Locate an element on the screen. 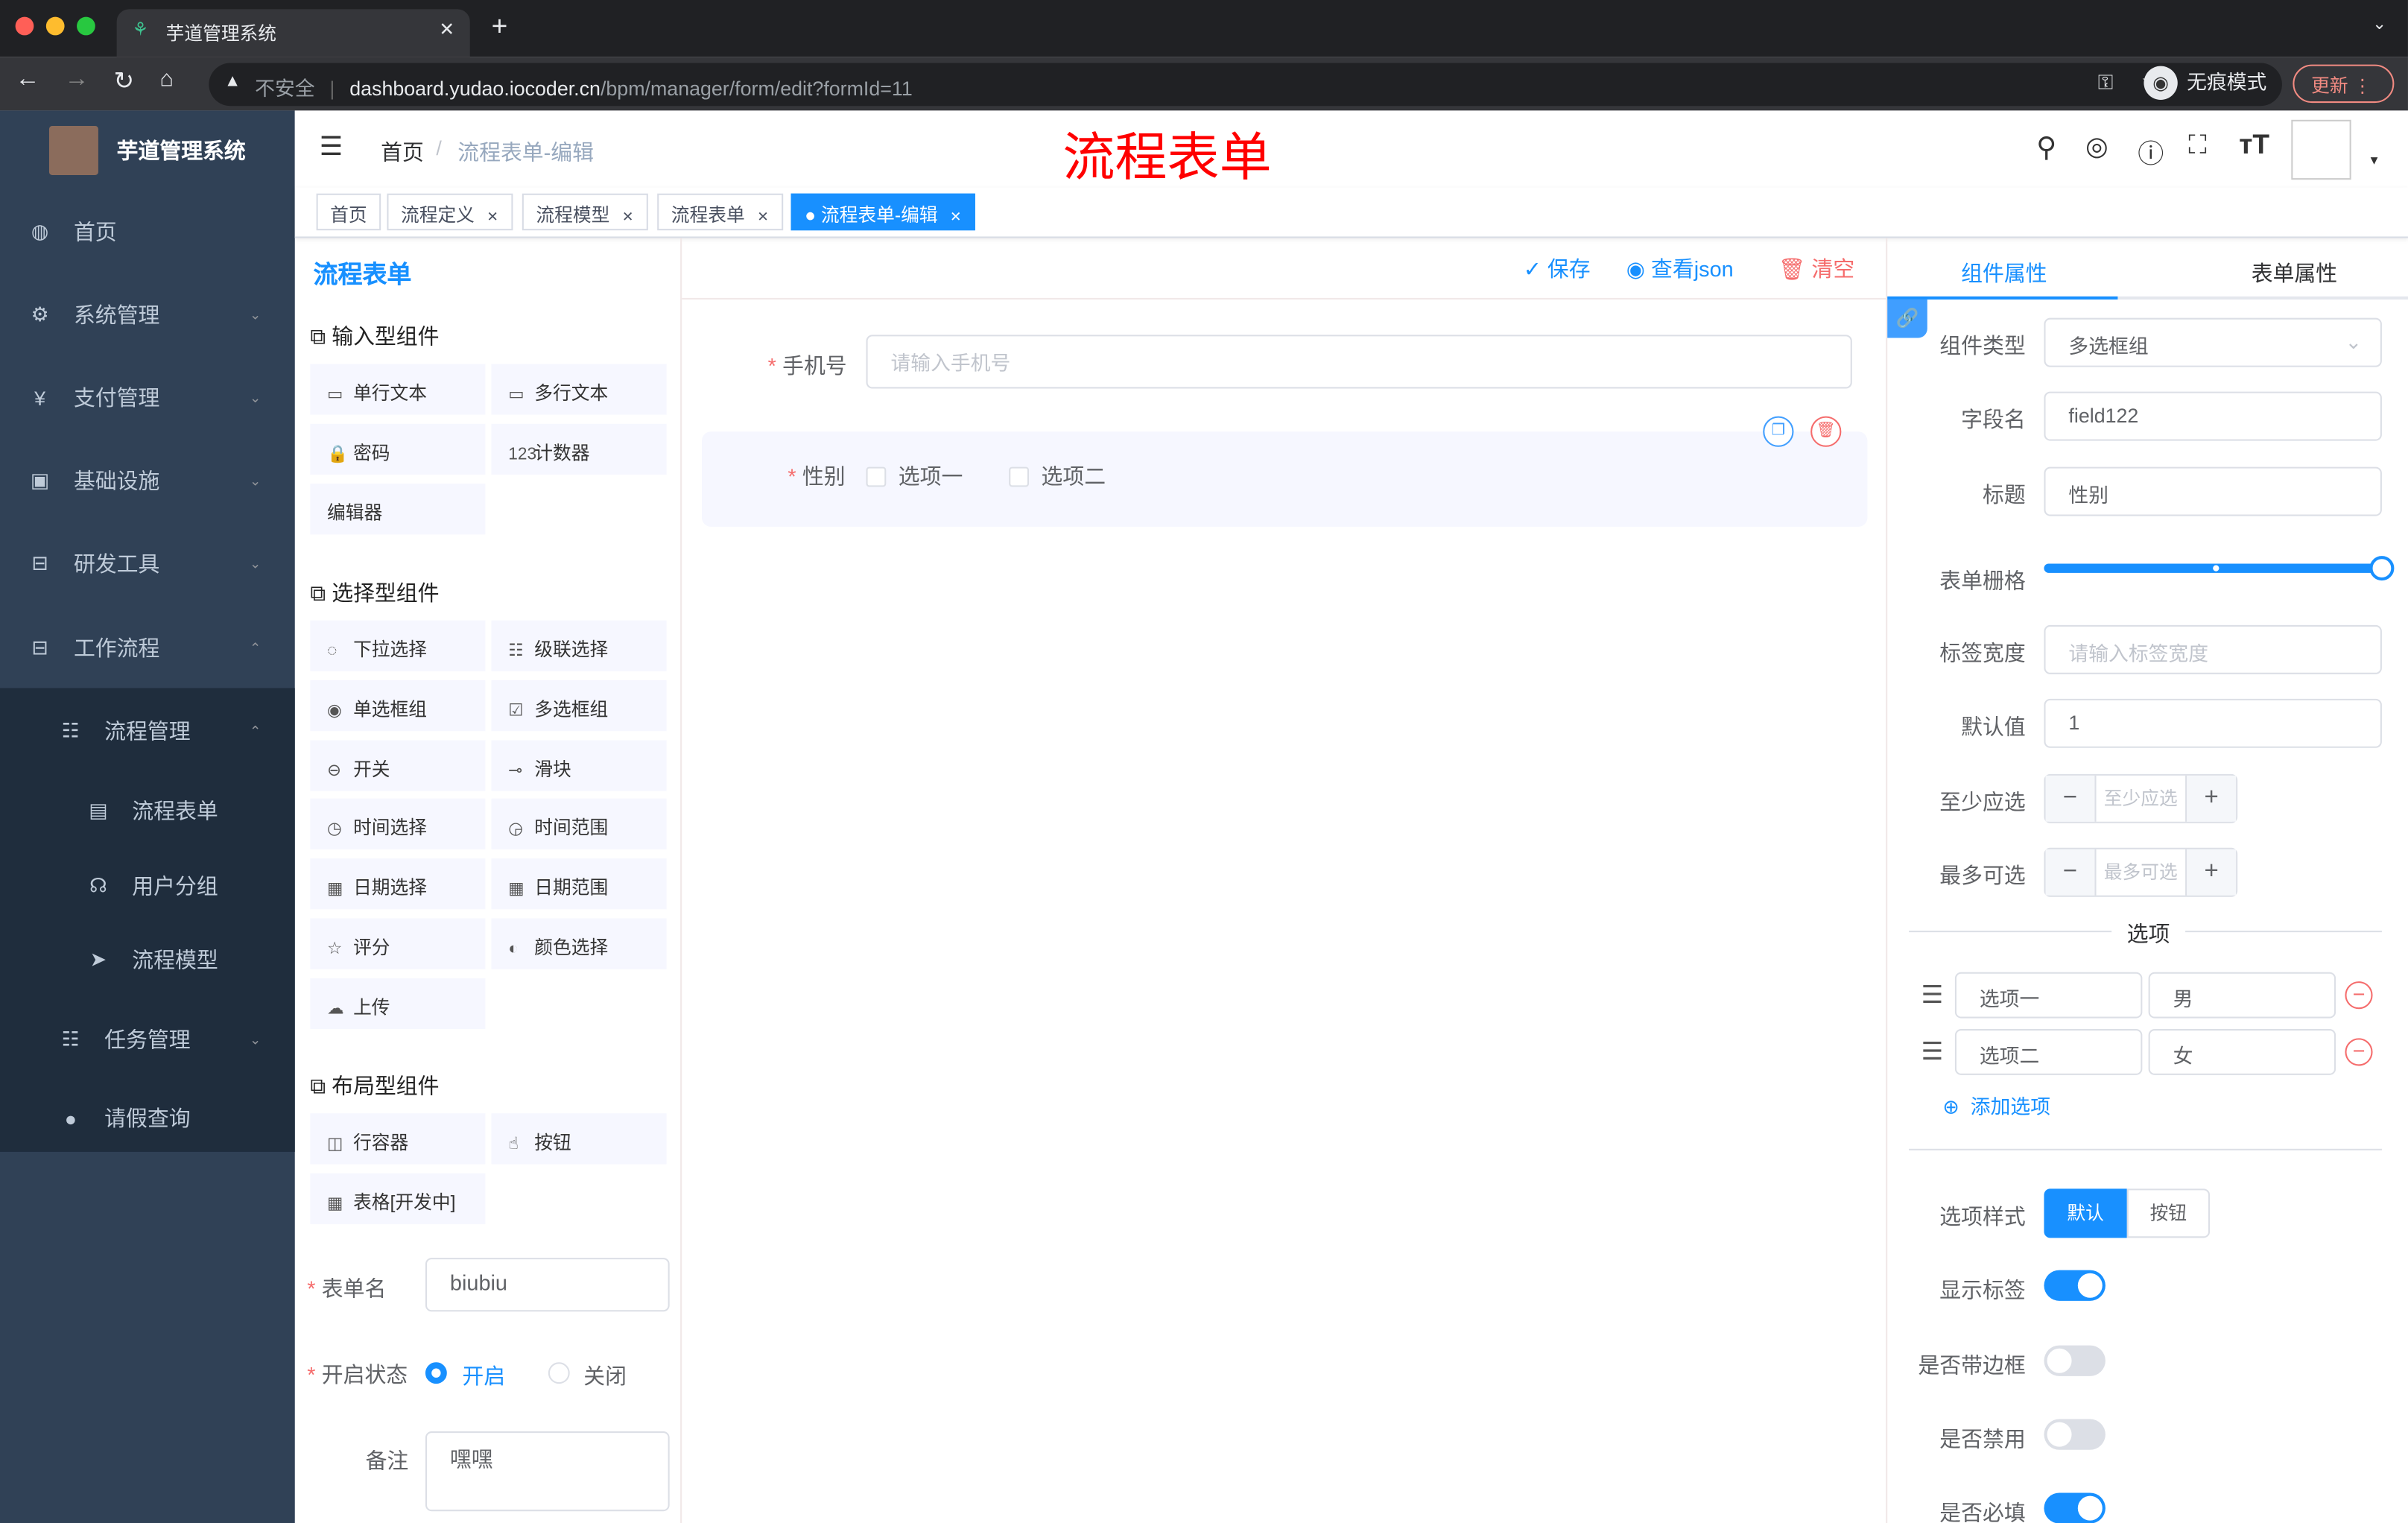  palette-item: ▭ 单行文本 is located at coordinates (398, 390).